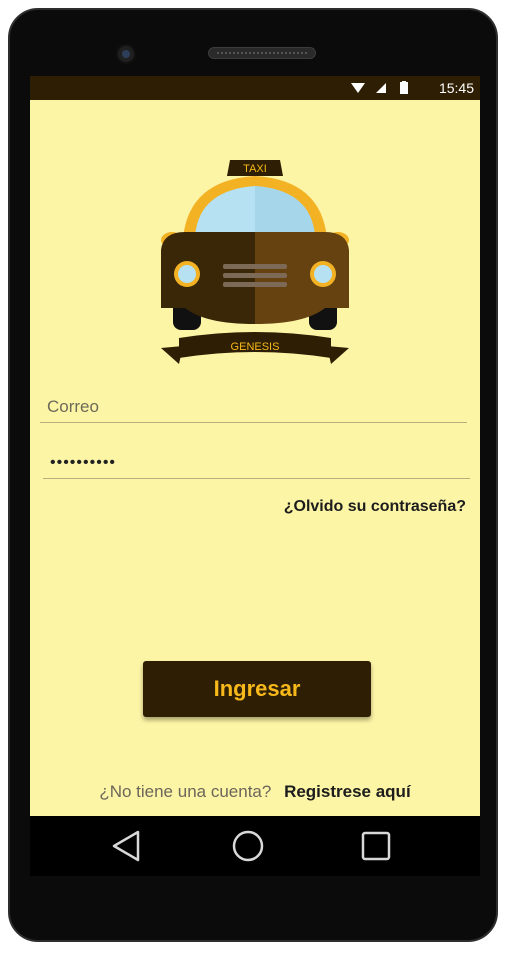 This screenshot has height=954, width=505. What do you see at coordinates (262, 53) in the screenshot?
I see `earpiece-speaker` at bounding box center [262, 53].